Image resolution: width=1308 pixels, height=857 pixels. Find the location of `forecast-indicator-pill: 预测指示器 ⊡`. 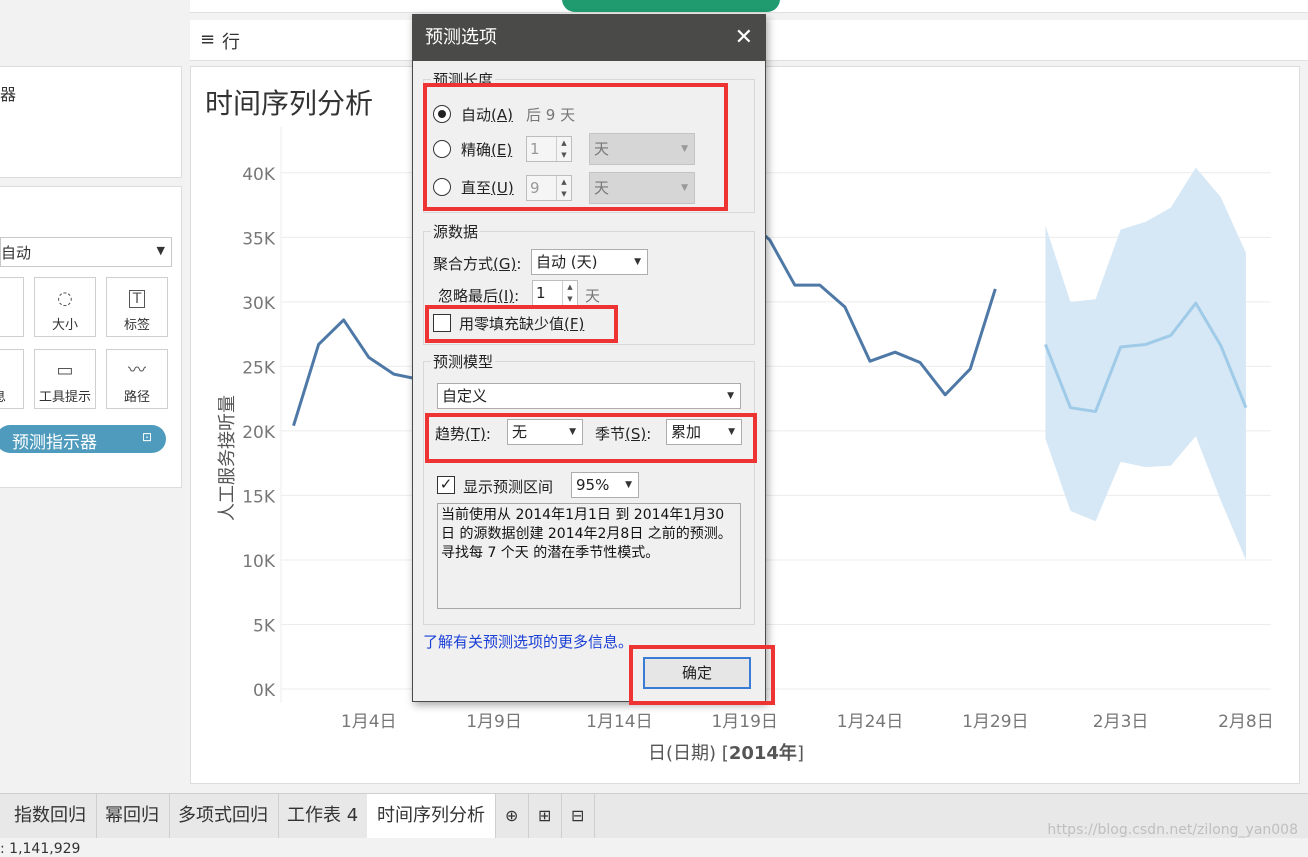

forecast-indicator-pill: 预测指示器 ⊡ is located at coordinates (83, 439).